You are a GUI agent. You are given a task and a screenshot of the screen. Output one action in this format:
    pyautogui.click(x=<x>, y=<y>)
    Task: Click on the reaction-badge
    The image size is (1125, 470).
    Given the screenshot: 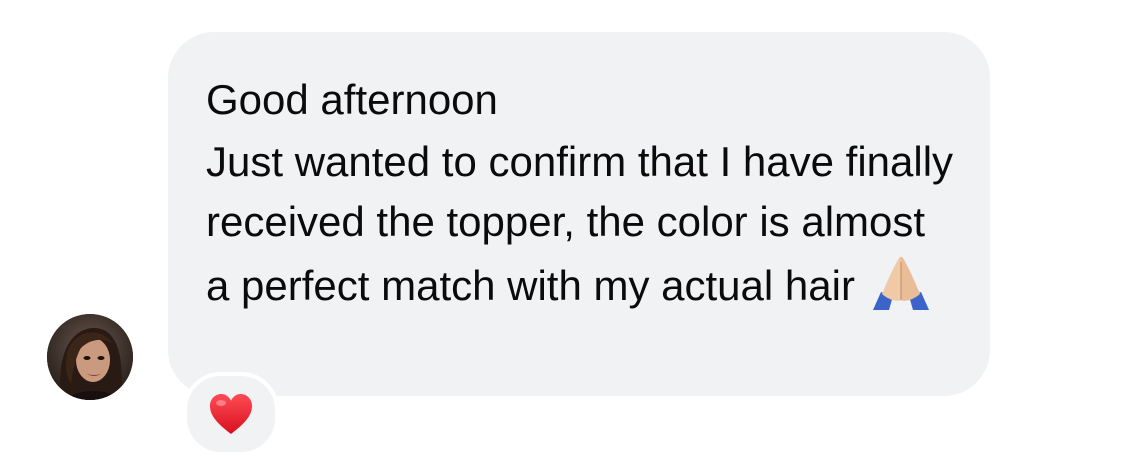 What is the action you would take?
    pyautogui.click(x=231, y=414)
    